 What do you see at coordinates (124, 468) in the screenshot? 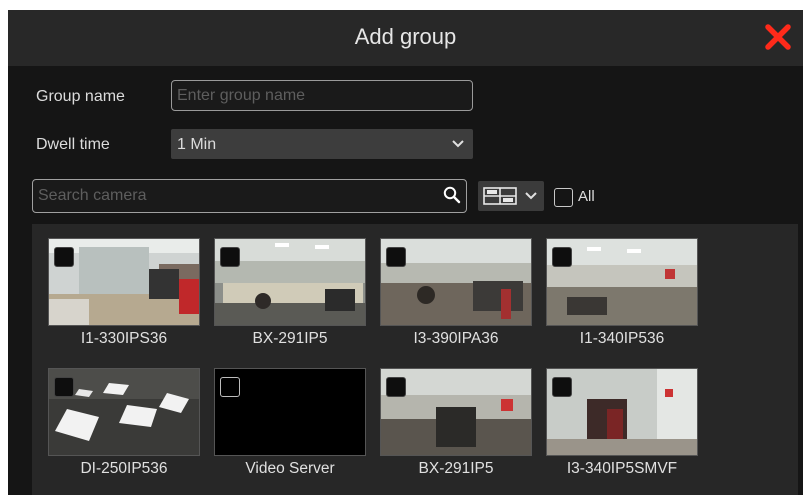
I see `camera-name: DI-250IP536` at bounding box center [124, 468].